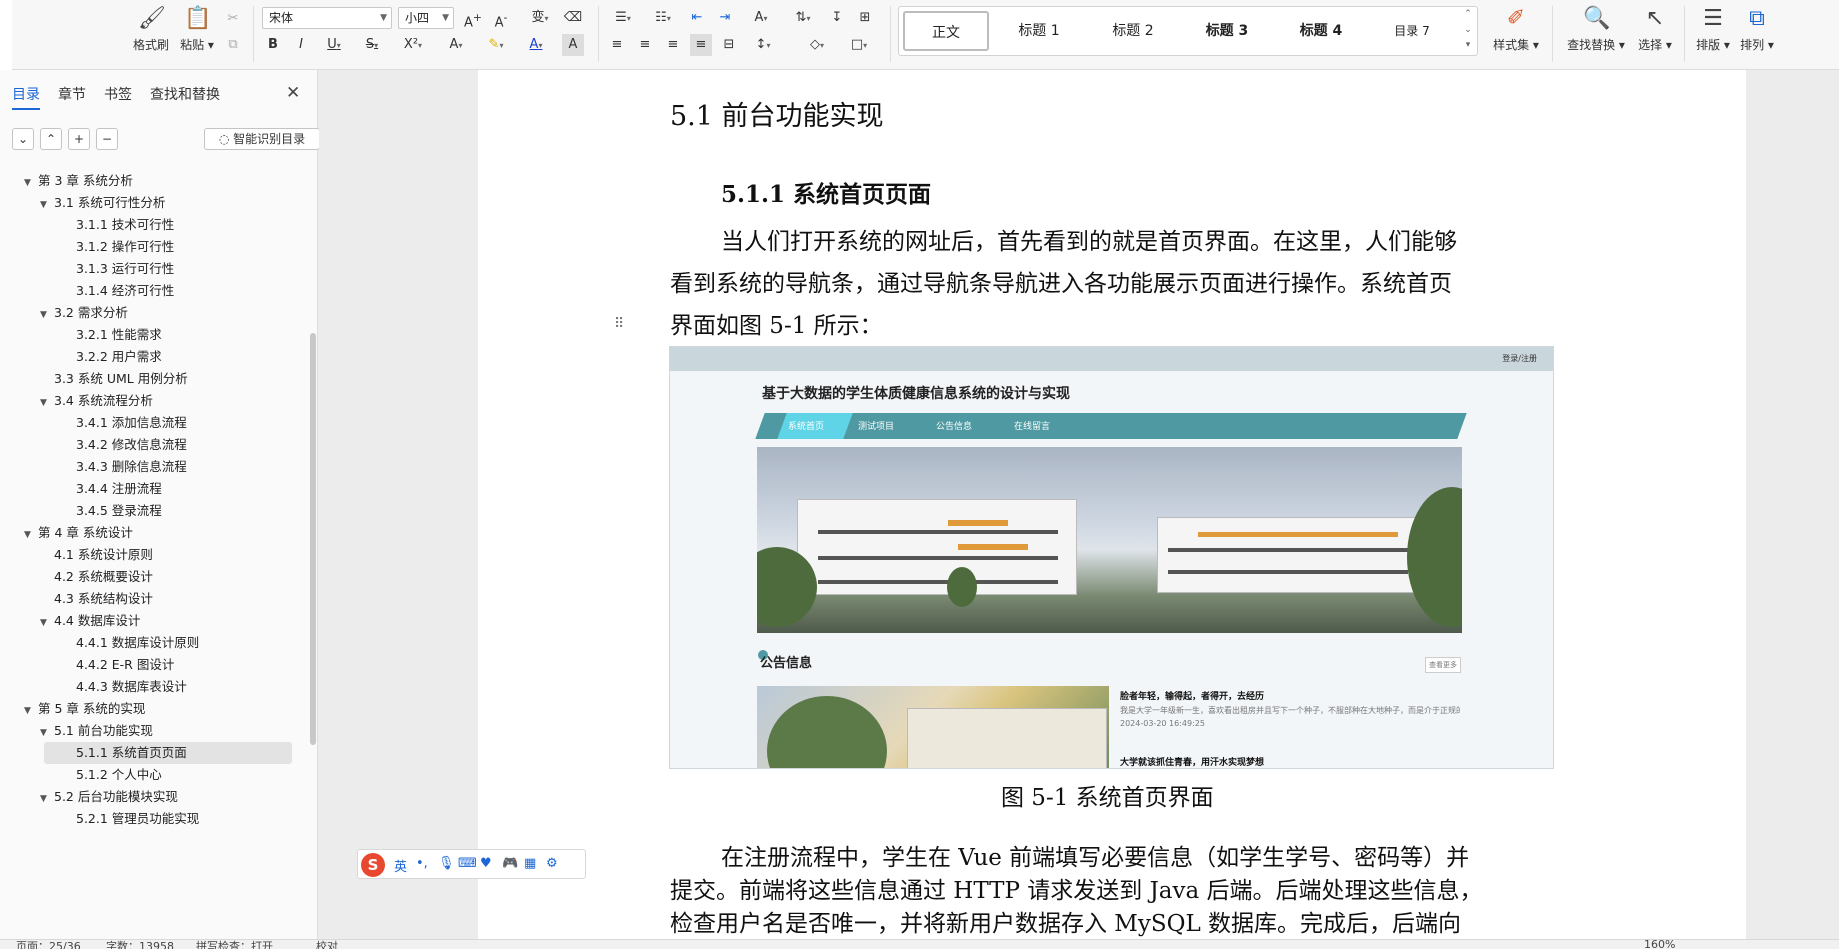 This screenshot has width=1839, height=949. I want to click on bold-icon: B, so click(273, 45).